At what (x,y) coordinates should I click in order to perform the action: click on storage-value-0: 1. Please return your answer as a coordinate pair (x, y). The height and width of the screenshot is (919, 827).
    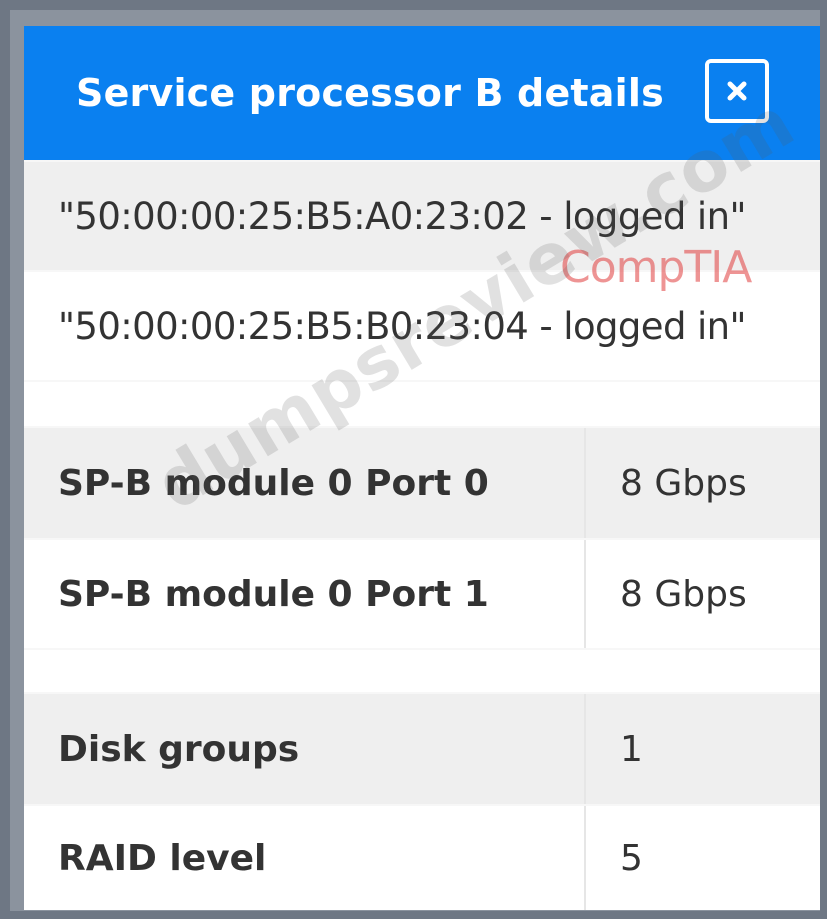
    Looking at the image, I should click on (631, 749).